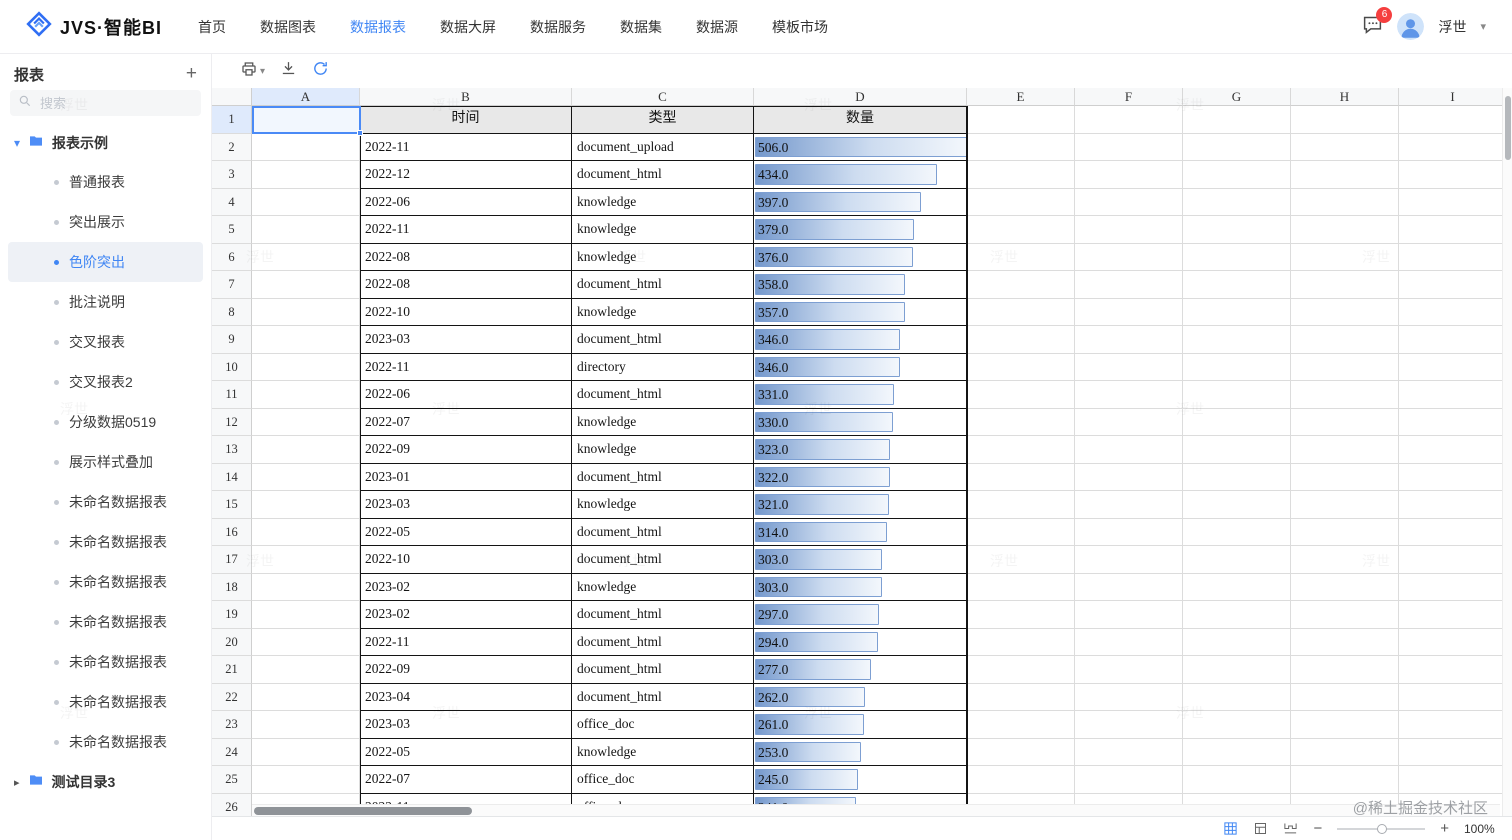 The image size is (1512, 840). I want to click on value-cell: 379.0, so click(860, 230).